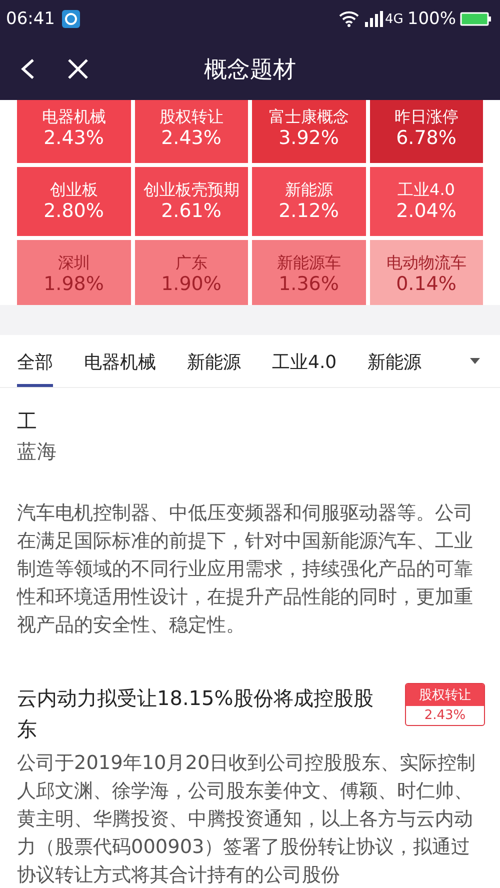  What do you see at coordinates (476, 19) in the screenshot?
I see `battery-icon` at bounding box center [476, 19].